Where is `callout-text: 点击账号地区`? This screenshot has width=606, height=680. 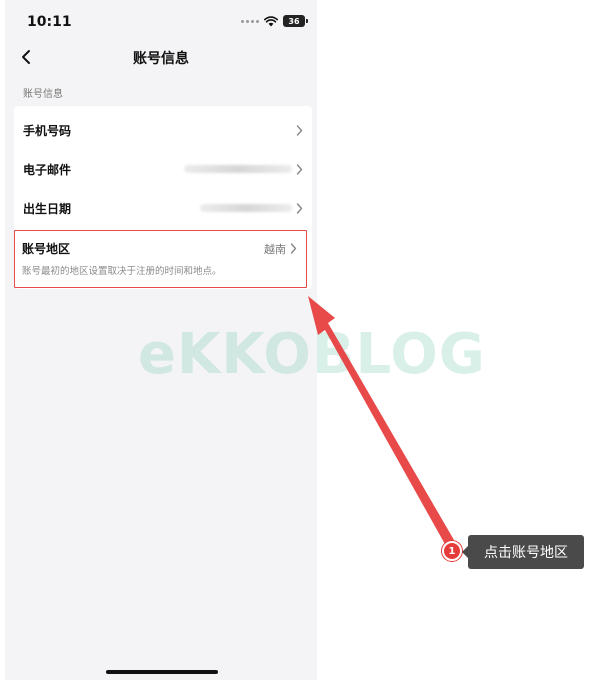
callout-text: 点击账号地区 is located at coordinates (526, 553).